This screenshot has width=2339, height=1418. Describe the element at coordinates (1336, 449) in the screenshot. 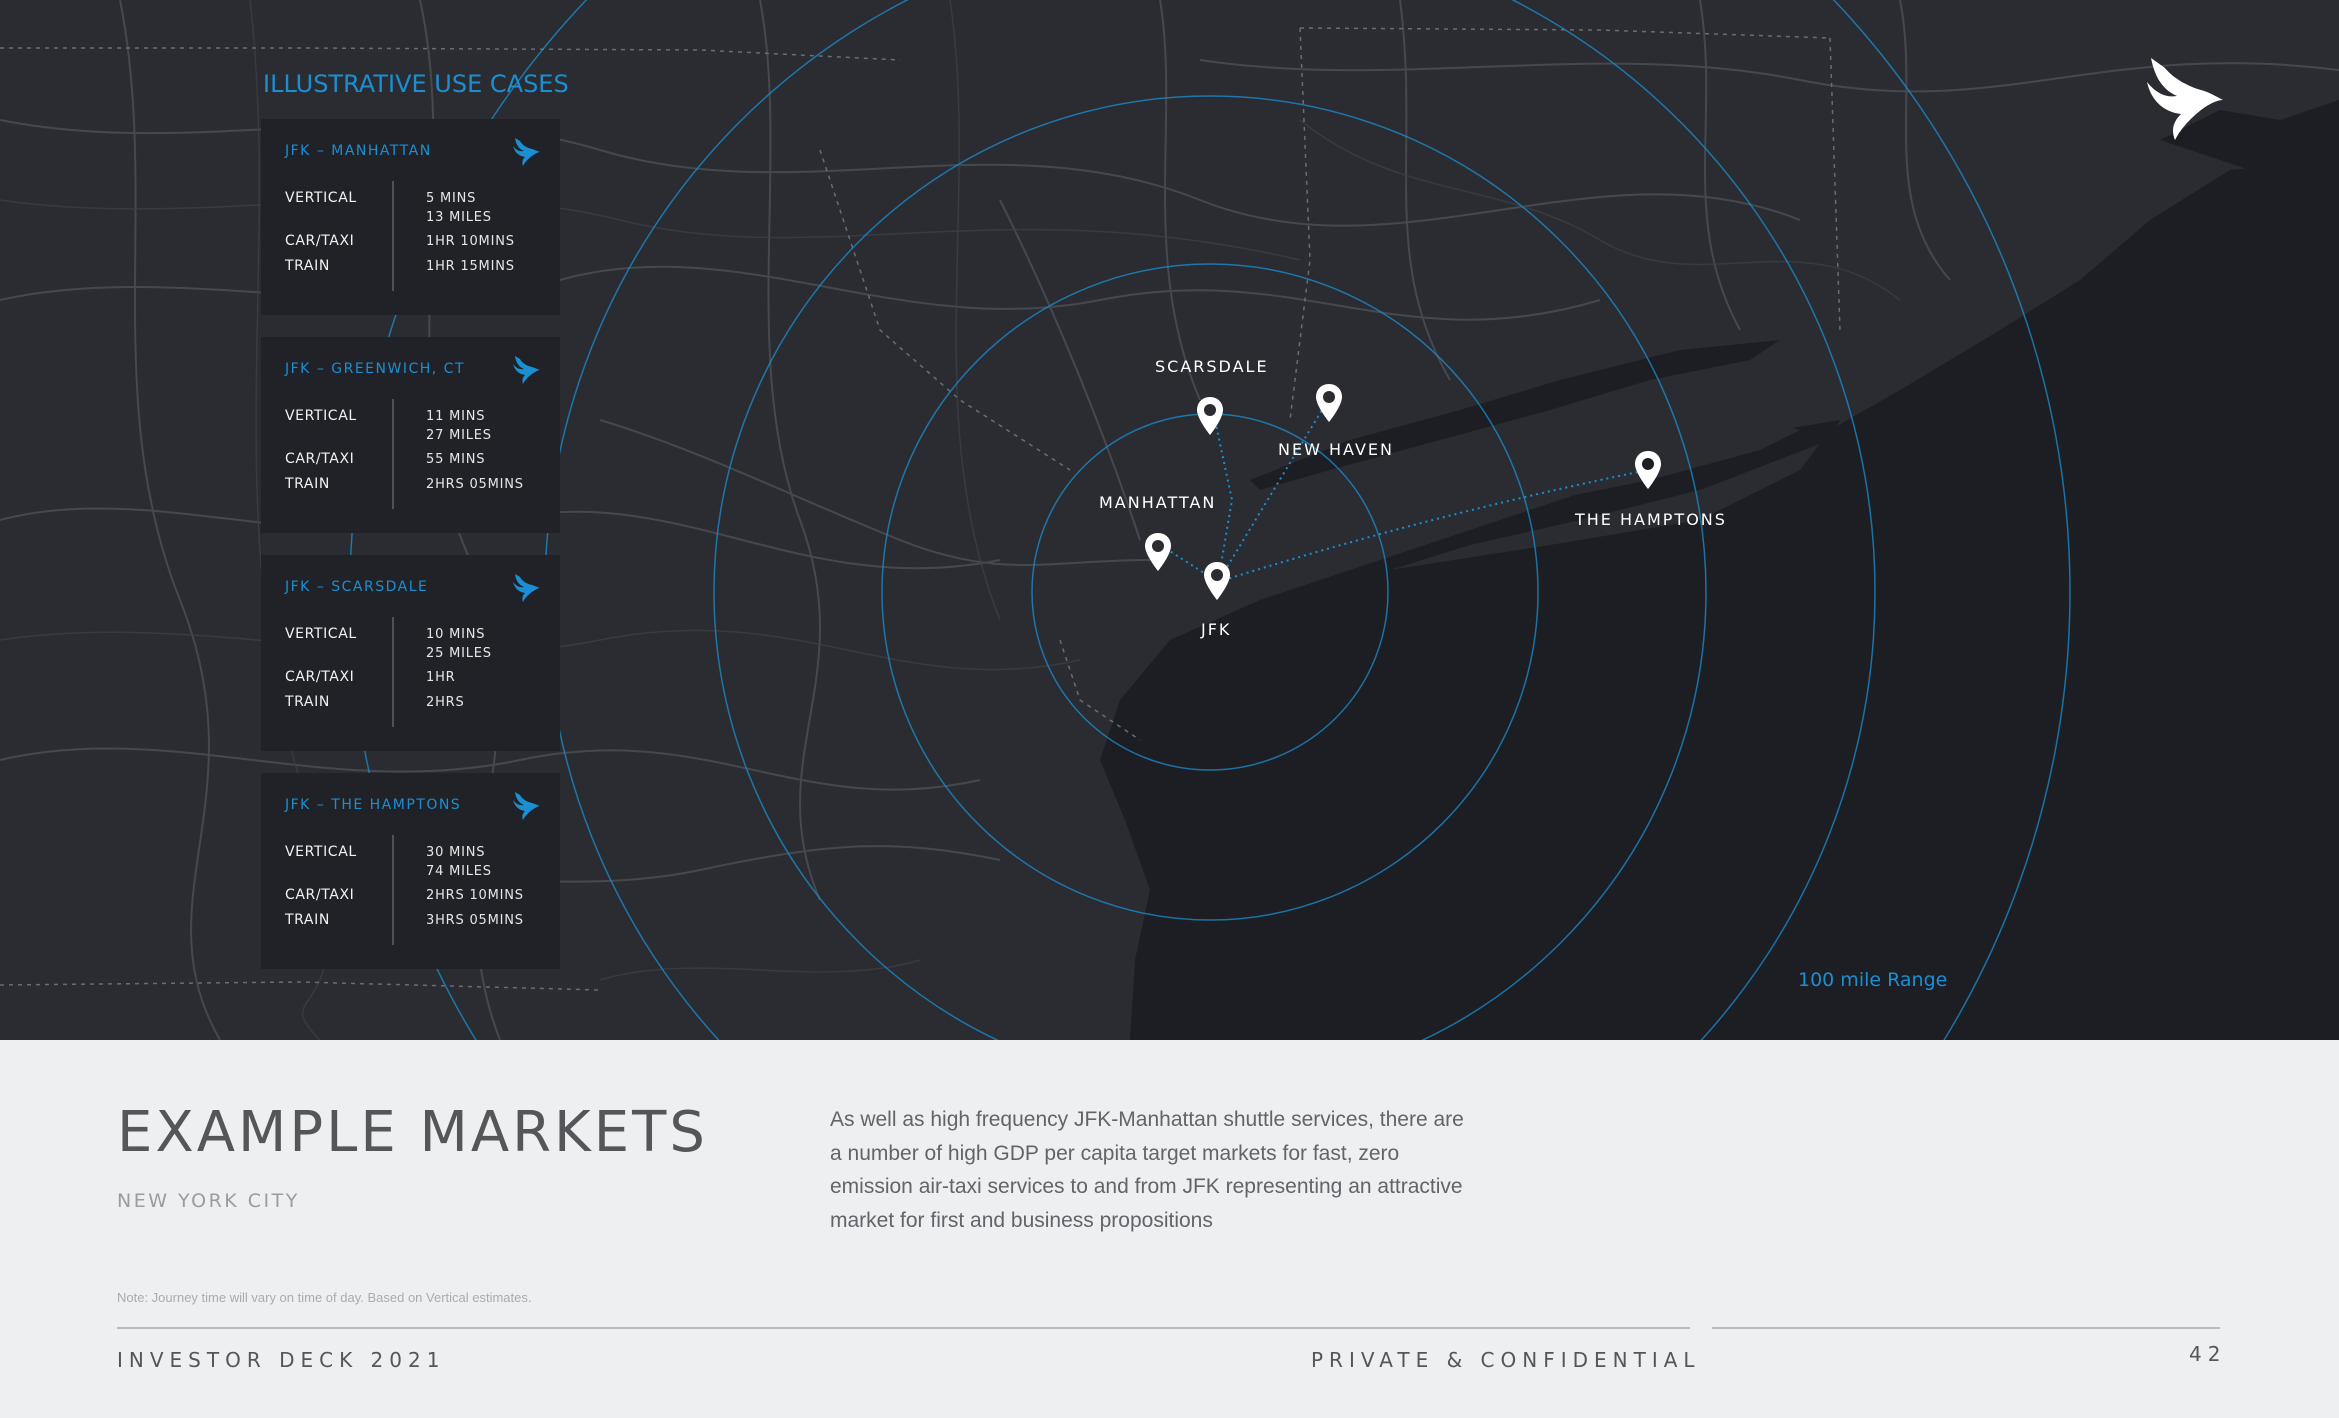

I see `city-label-new-haven: NEW HAVEN` at that location.